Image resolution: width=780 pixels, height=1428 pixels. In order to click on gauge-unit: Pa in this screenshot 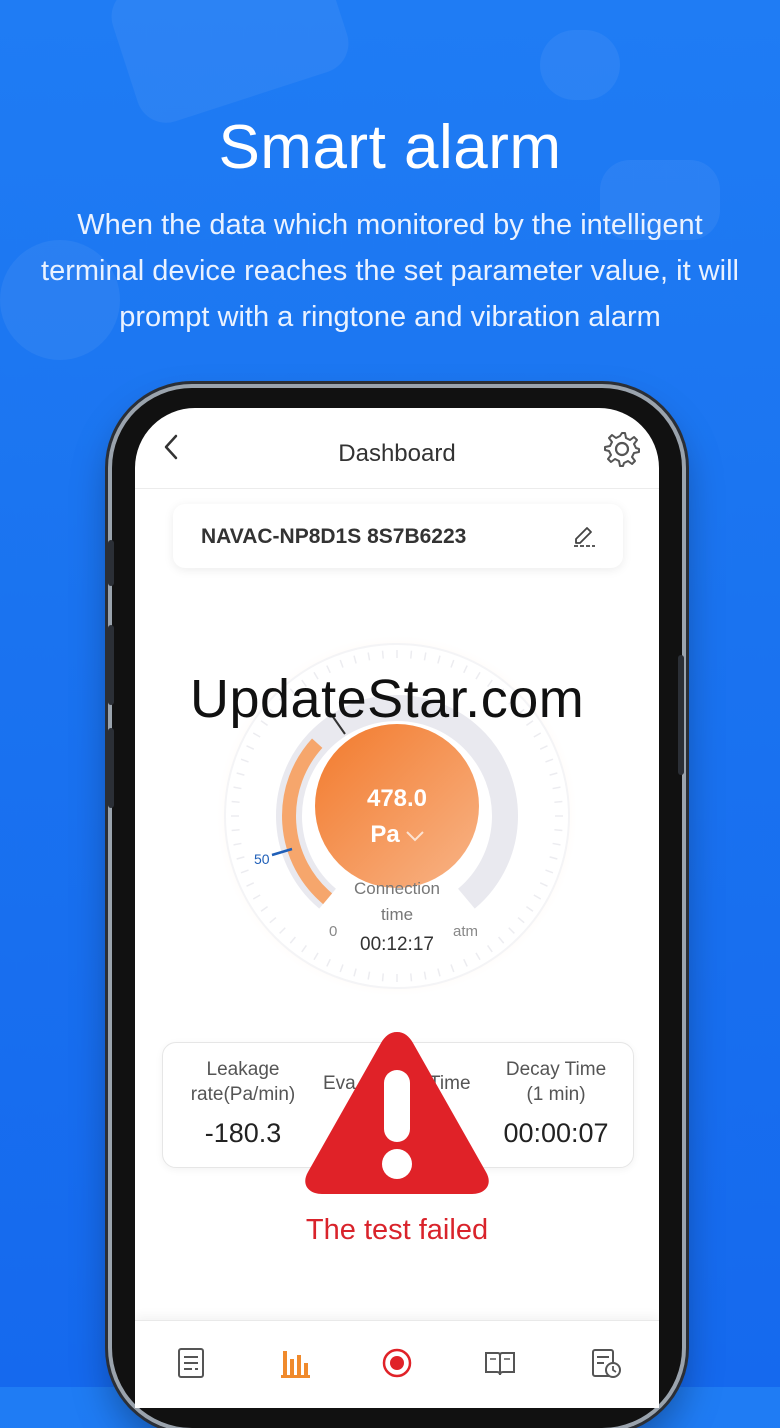, I will do `click(385, 834)`.